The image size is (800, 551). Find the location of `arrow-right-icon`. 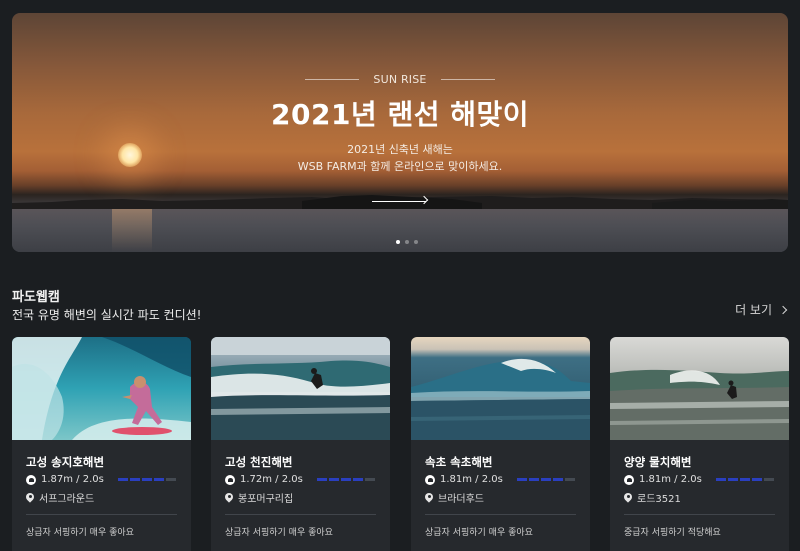

arrow-right-icon is located at coordinates (399, 201).